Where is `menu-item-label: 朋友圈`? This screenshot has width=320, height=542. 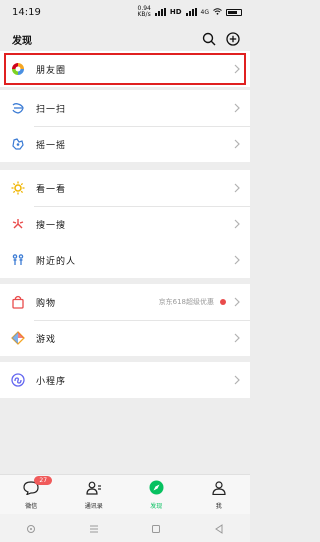 menu-item-label: 朋友圈 is located at coordinates (51, 70).